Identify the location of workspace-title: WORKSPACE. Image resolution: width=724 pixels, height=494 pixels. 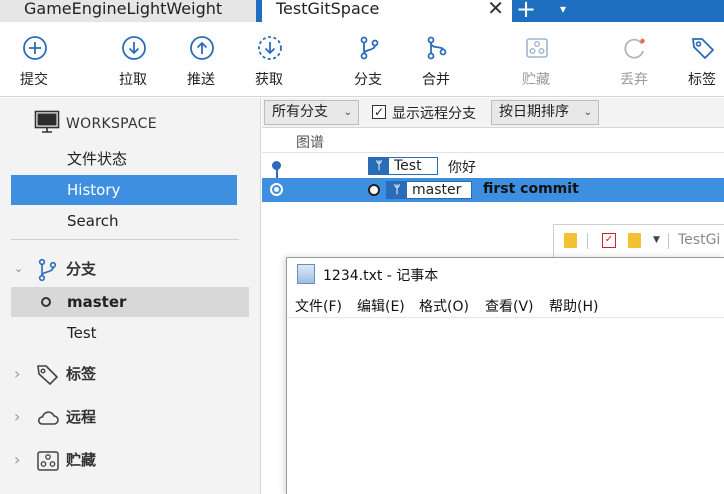
(111, 124).